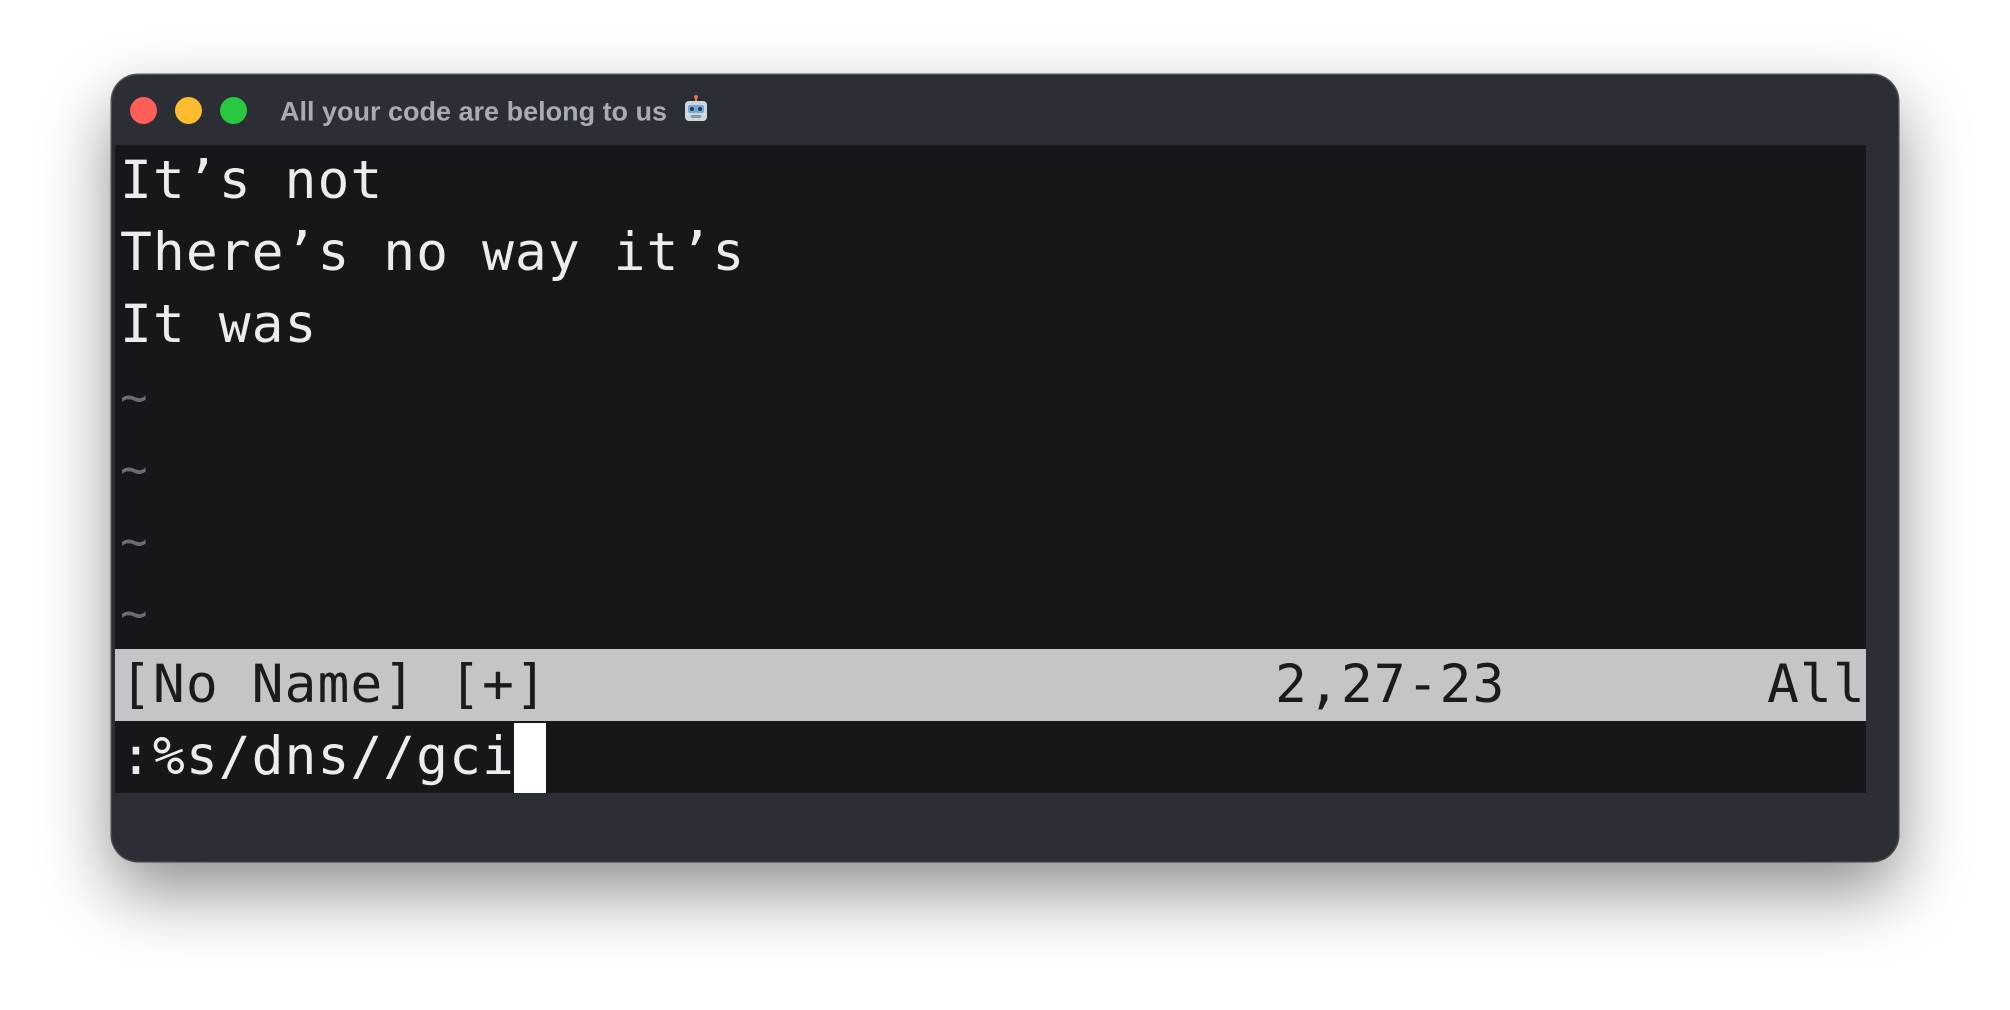 Image resolution: width=2010 pixels, height=1010 pixels. Describe the element at coordinates (990, 685) in the screenshot. I see `status-line: [No Name] [+] 2,27-23 All` at that location.